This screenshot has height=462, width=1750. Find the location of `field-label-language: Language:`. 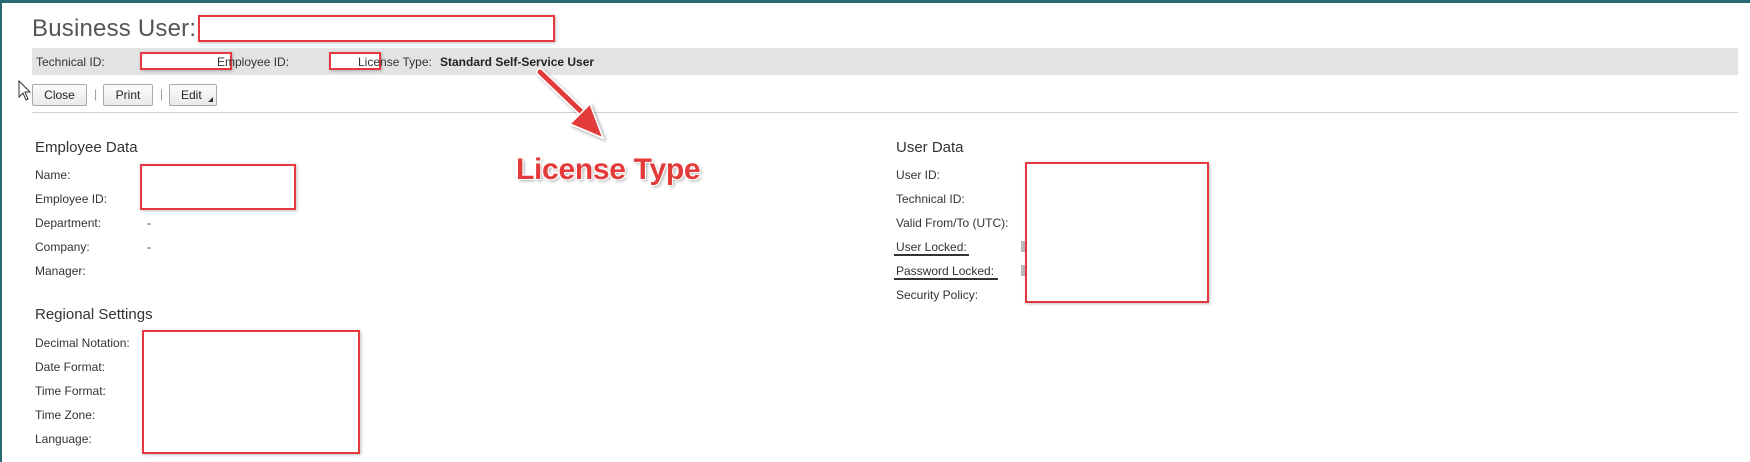

field-label-language: Language: is located at coordinates (63, 439).